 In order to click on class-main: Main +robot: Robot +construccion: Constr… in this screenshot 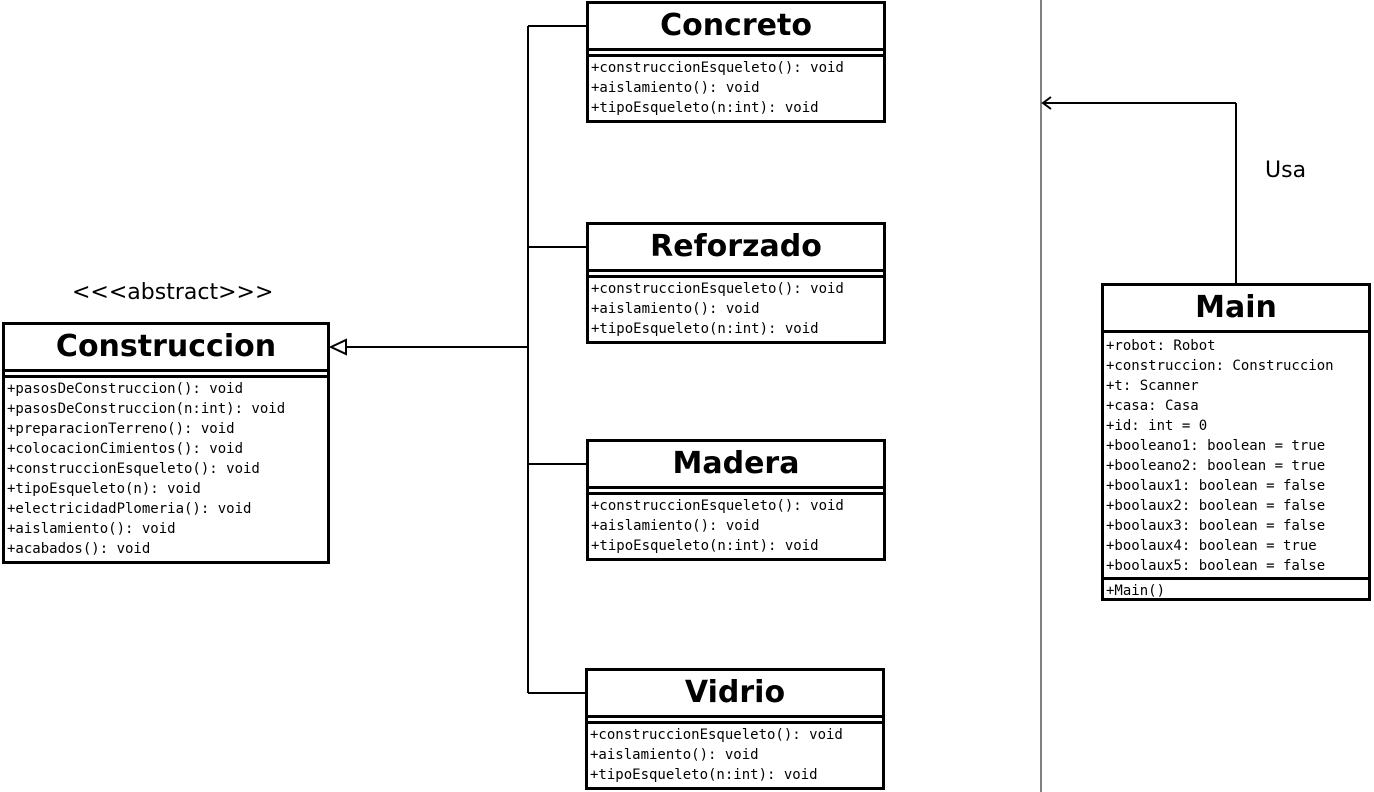, I will do `click(1236, 442)`.